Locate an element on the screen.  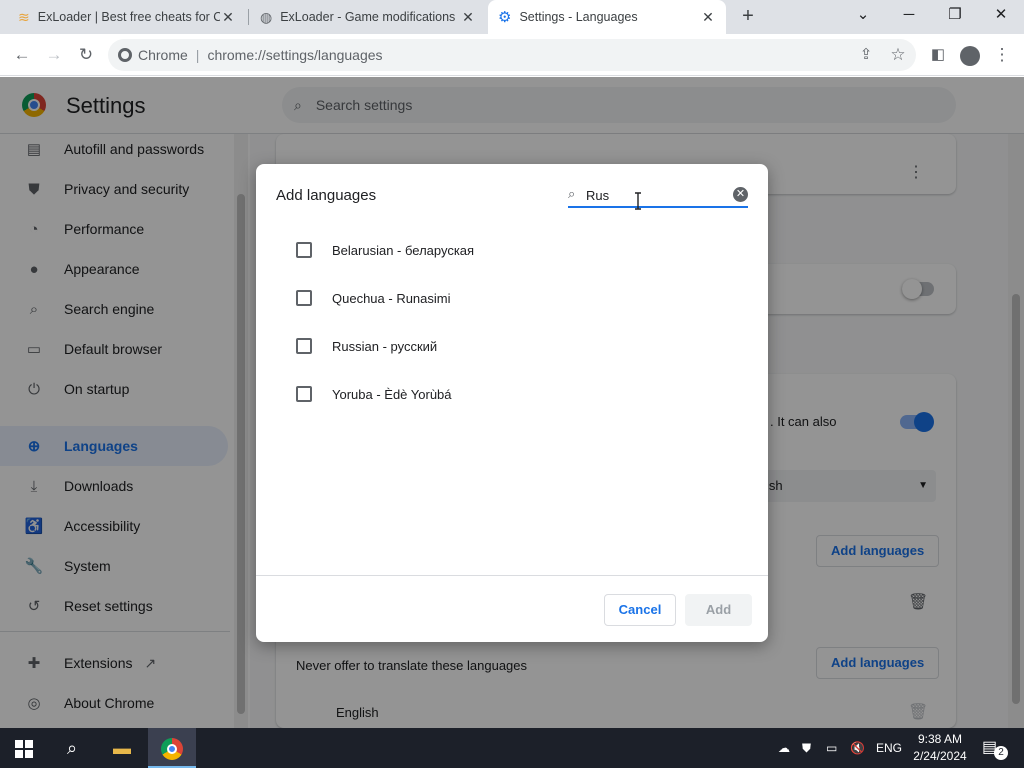
forward-arrow-icon: → is located at coordinates (54, 55).